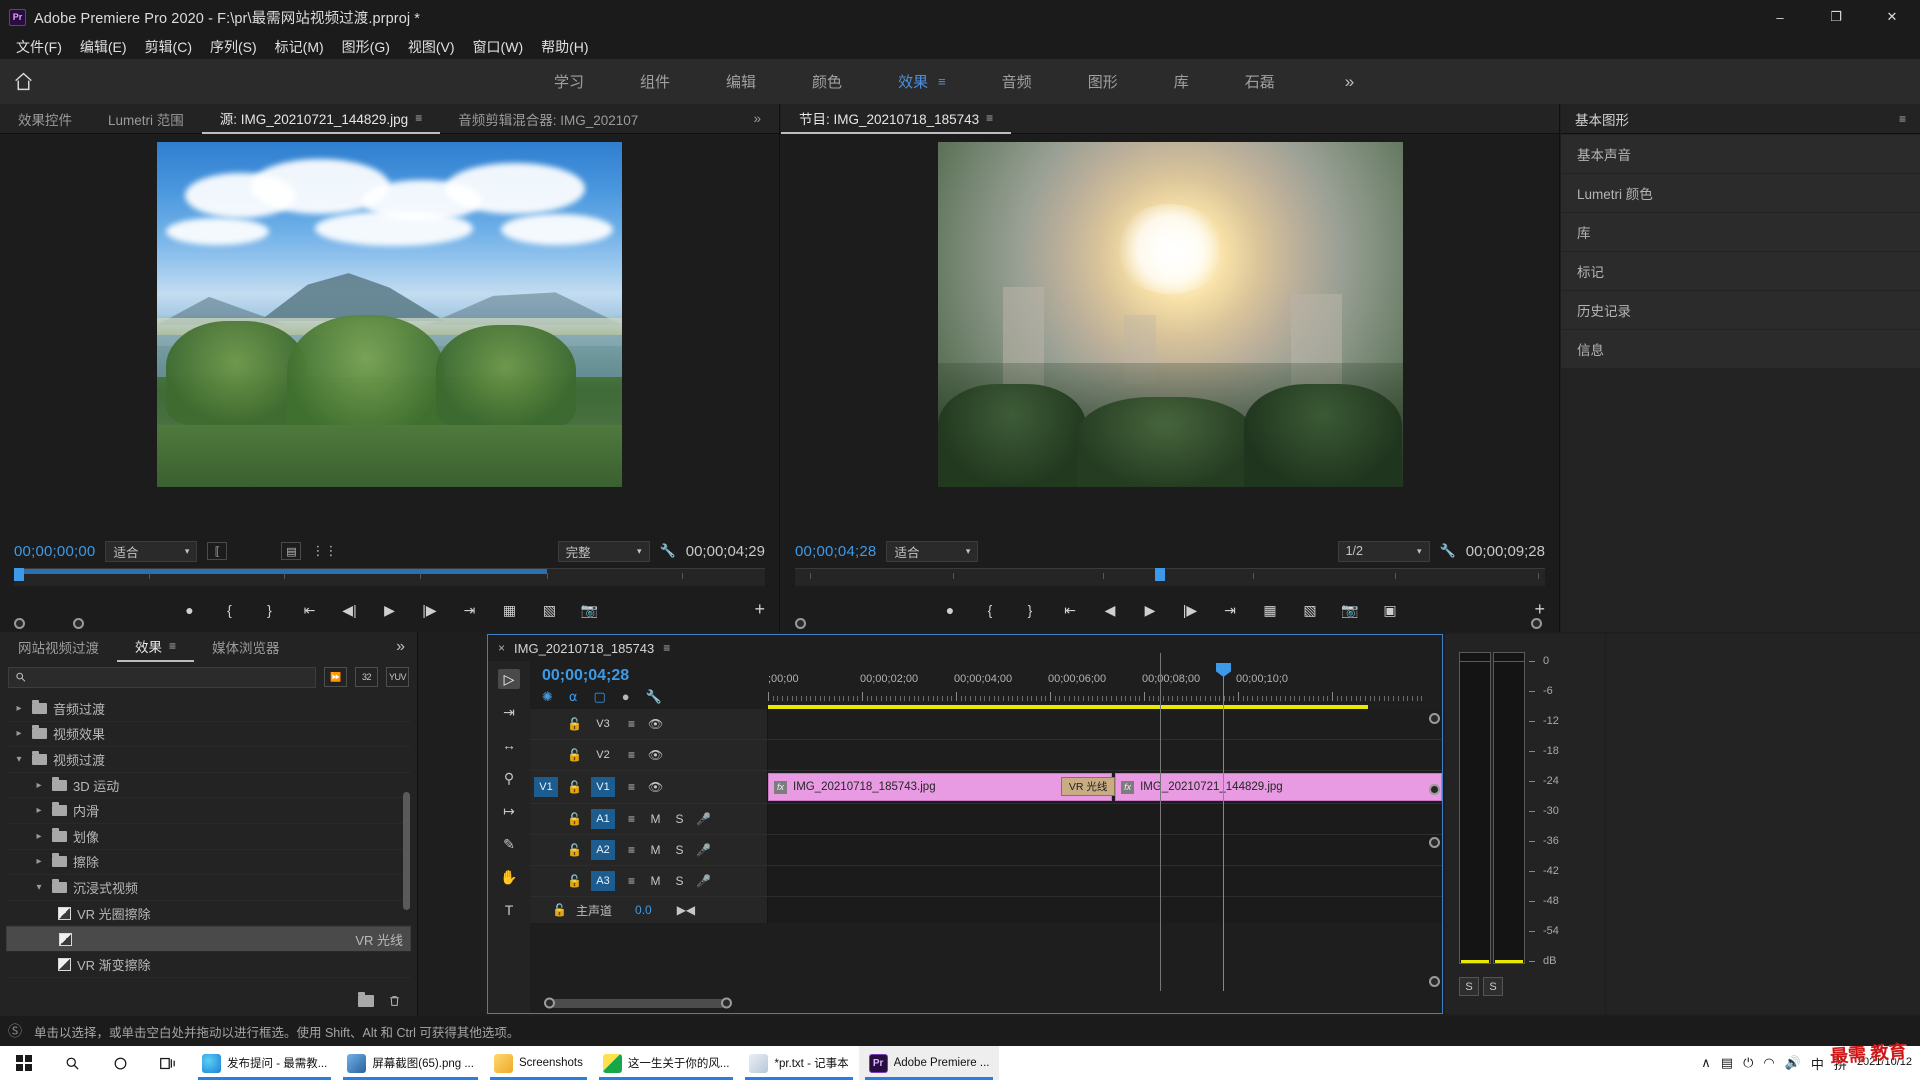  What do you see at coordinates (703, 819) in the screenshot?
I see `voice-record-icon: 🎤` at bounding box center [703, 819].